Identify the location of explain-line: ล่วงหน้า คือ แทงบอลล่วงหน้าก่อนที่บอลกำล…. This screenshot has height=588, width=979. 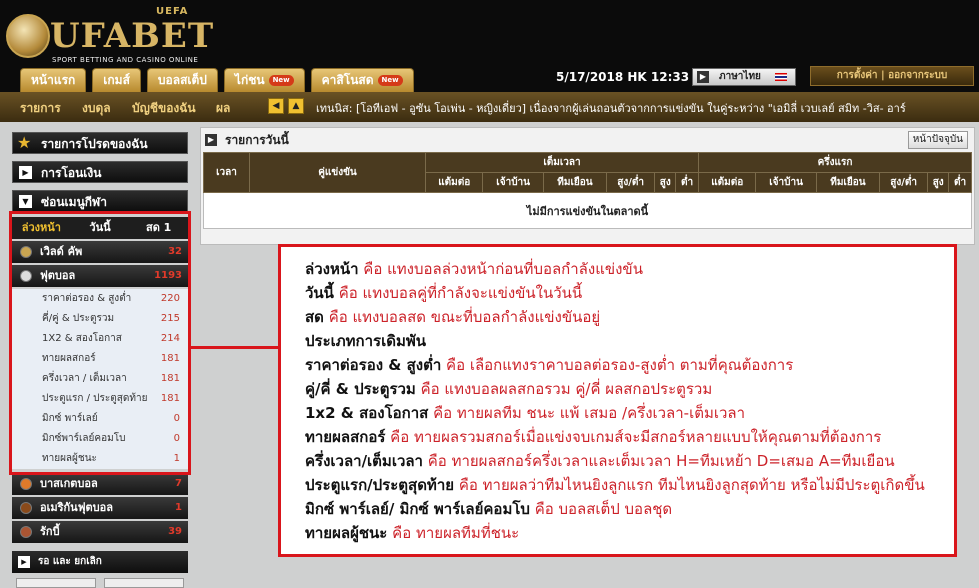
(474, 269).